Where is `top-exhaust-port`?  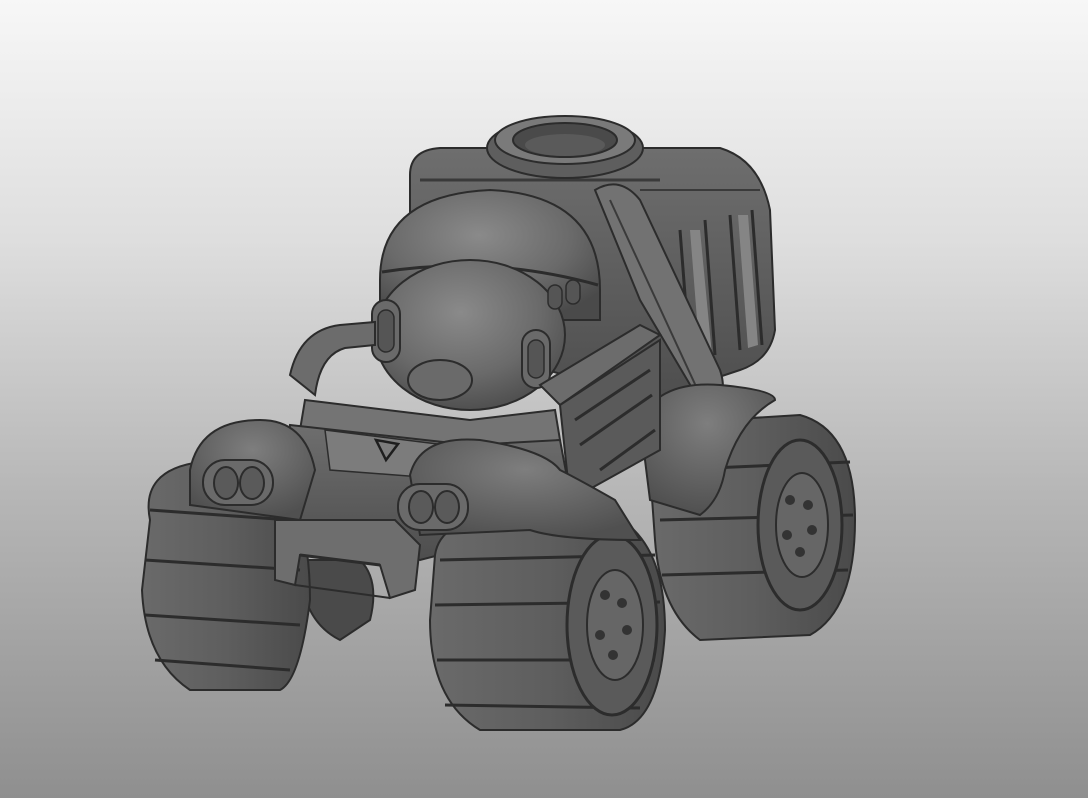 top-exhaust-port is located at coordinates (565, 147).